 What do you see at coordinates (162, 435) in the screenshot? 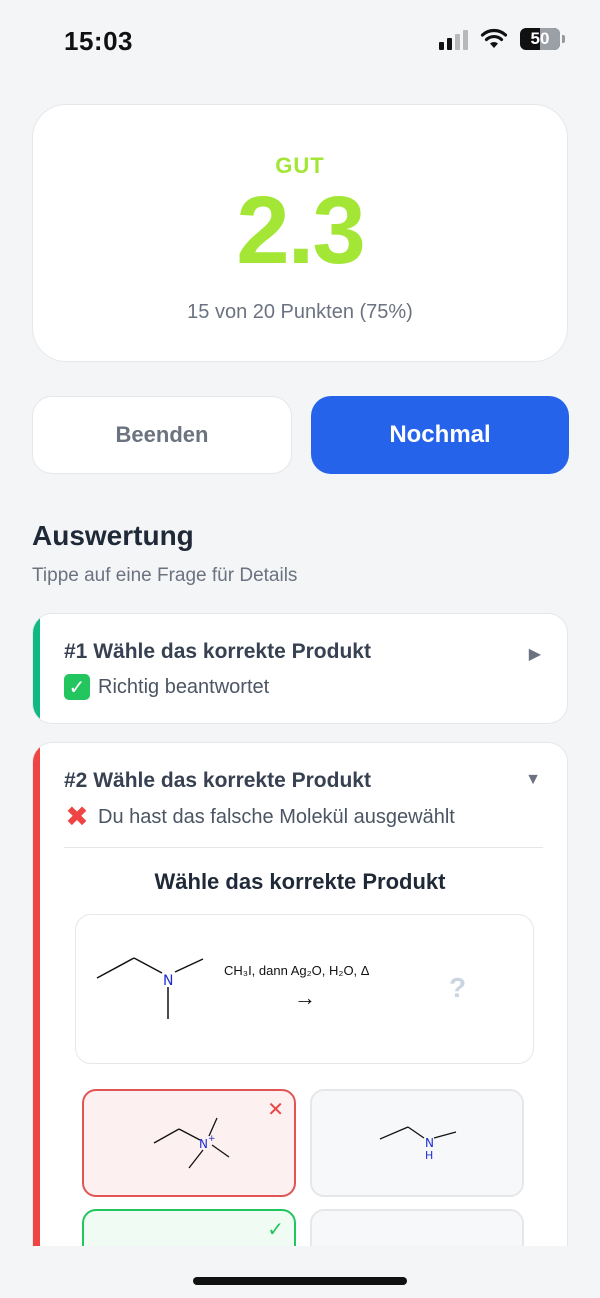
I see `end-button: Beenden` at bounding box center [162, 435].